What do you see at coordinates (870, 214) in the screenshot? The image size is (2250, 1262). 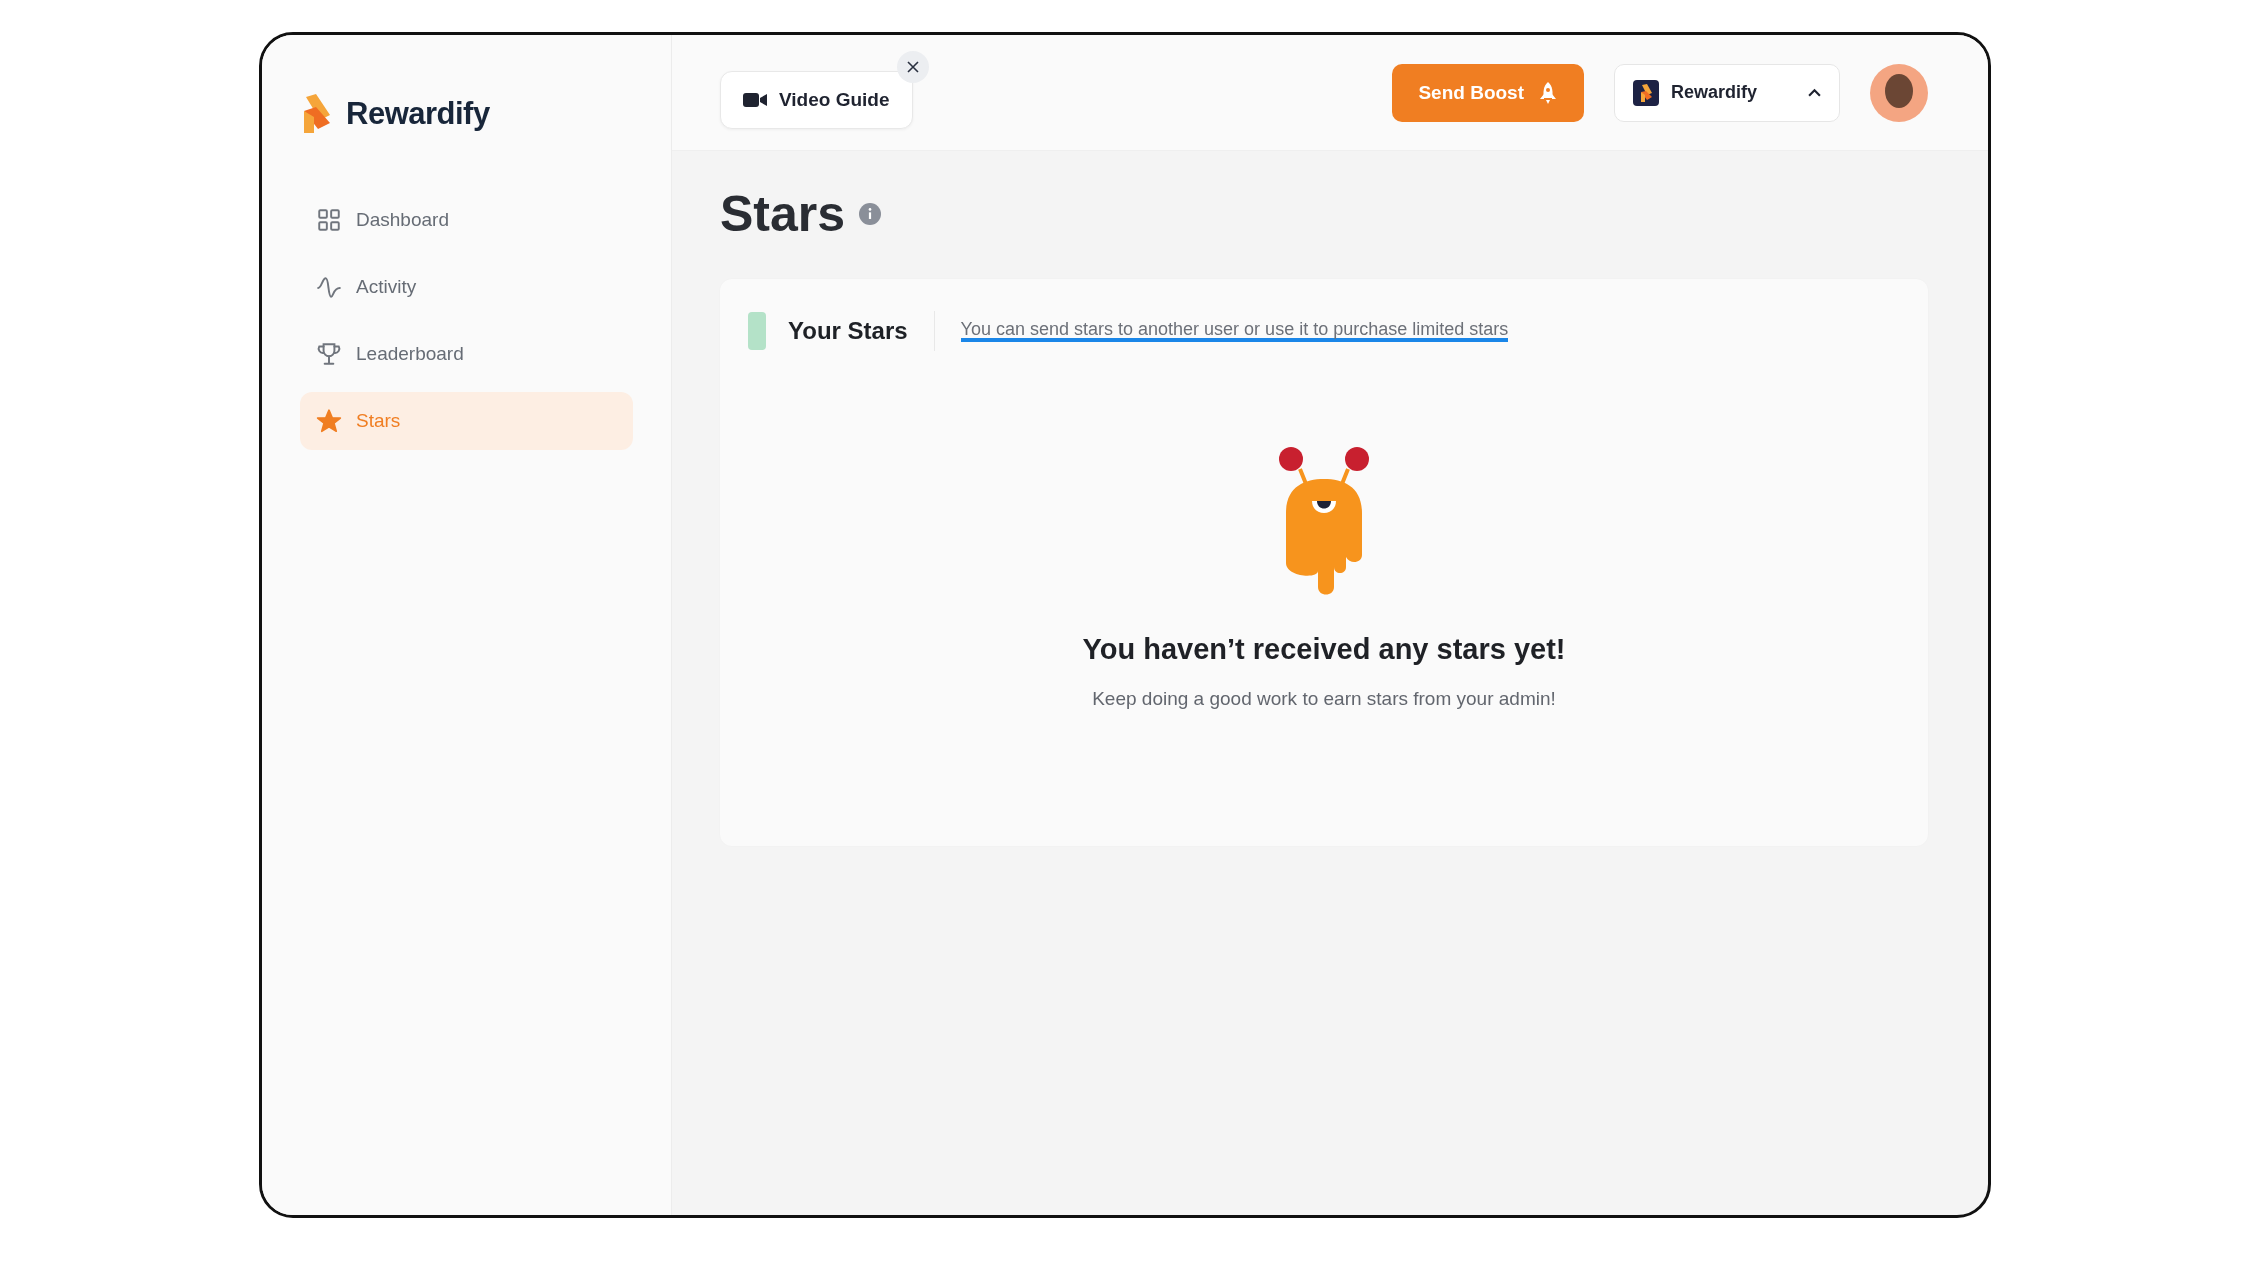 I see `info-icon` at bounding box center [870, 214].